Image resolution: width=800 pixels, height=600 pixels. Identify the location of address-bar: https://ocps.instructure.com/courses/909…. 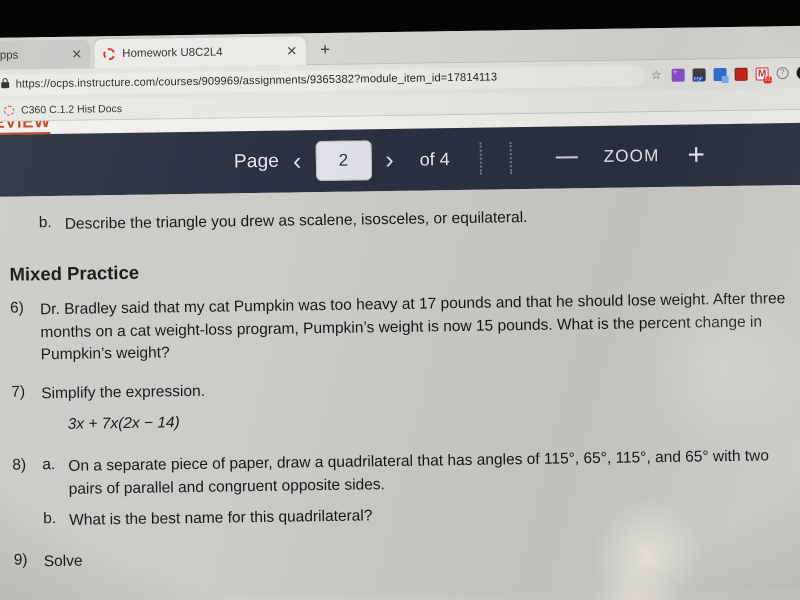
(323, 80).